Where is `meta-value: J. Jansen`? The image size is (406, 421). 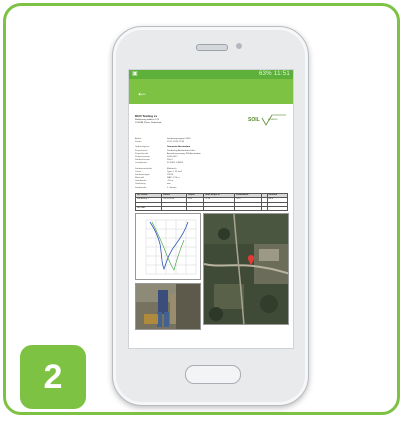
meta-value: J. Jansen is located at coordinates (172, 187).